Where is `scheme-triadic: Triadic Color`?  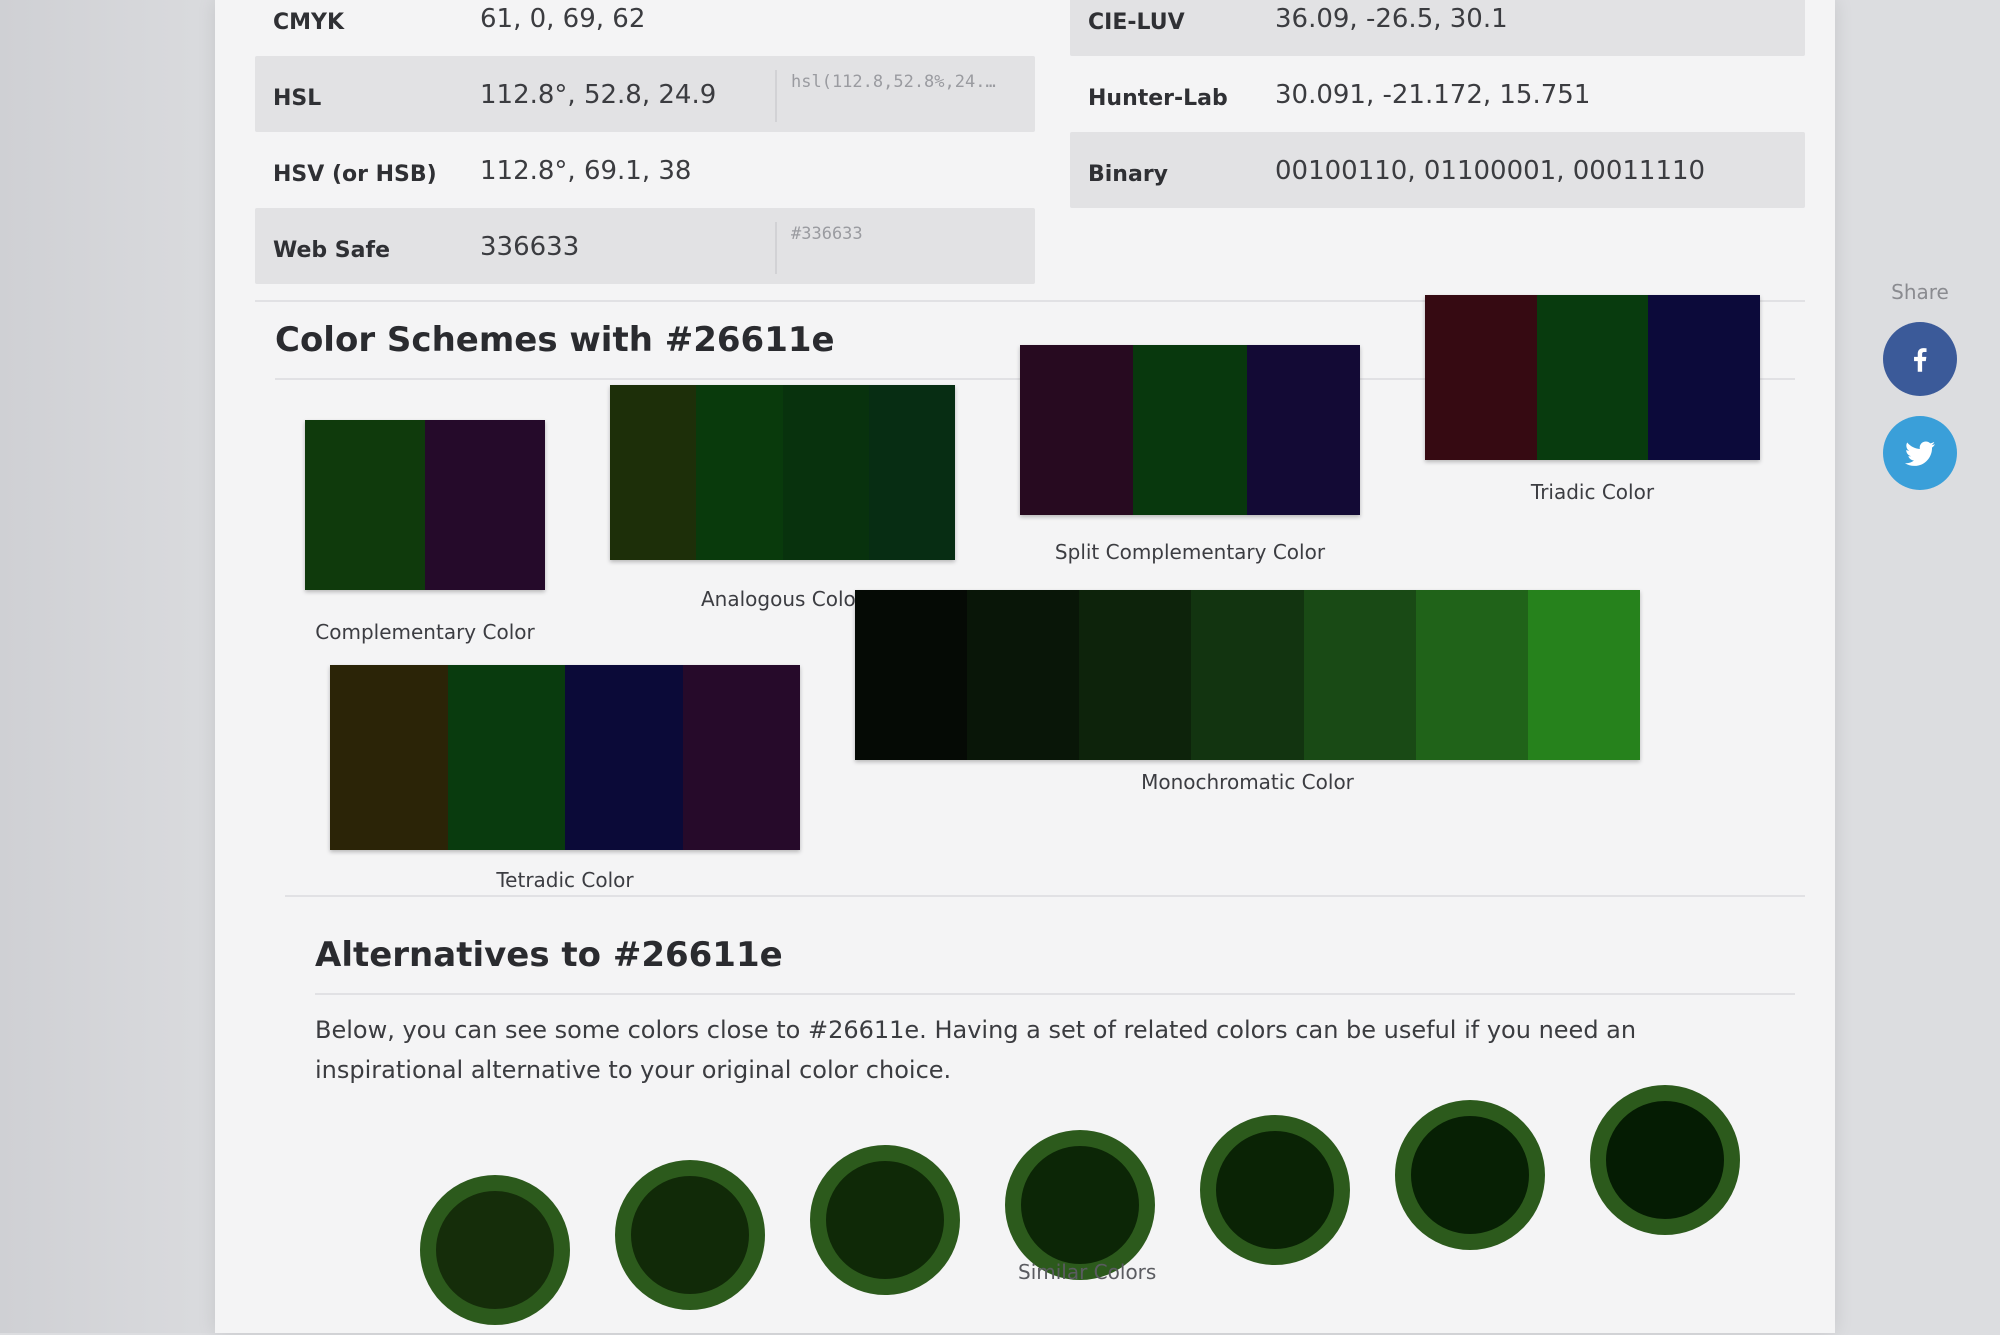
scheme-triadic: Triadic Color is located at coordinates (1593, 399).